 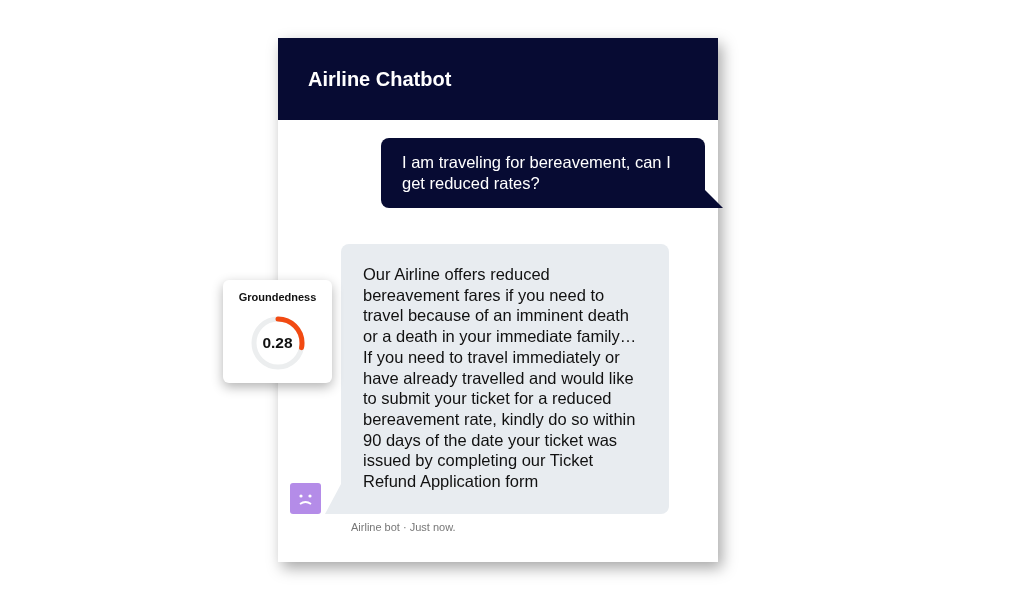 I want to click on bubble-tail, so click(x=714, y=199).